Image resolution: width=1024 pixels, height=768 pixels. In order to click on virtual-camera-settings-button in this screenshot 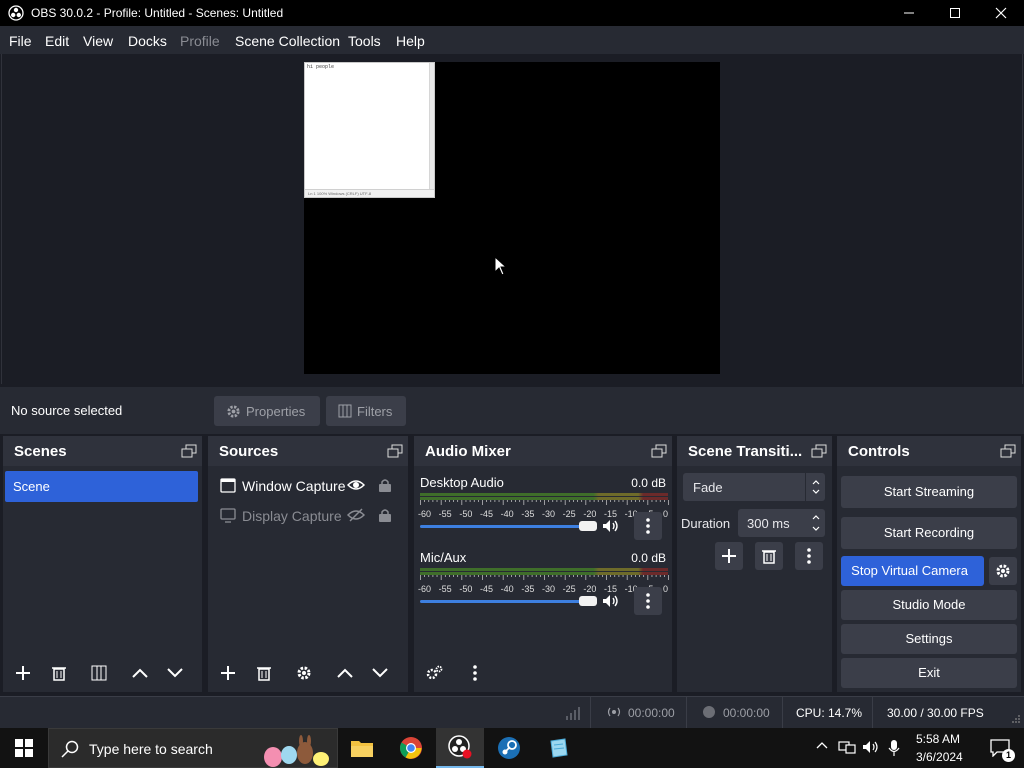, I will do `click(1003, 571)`.